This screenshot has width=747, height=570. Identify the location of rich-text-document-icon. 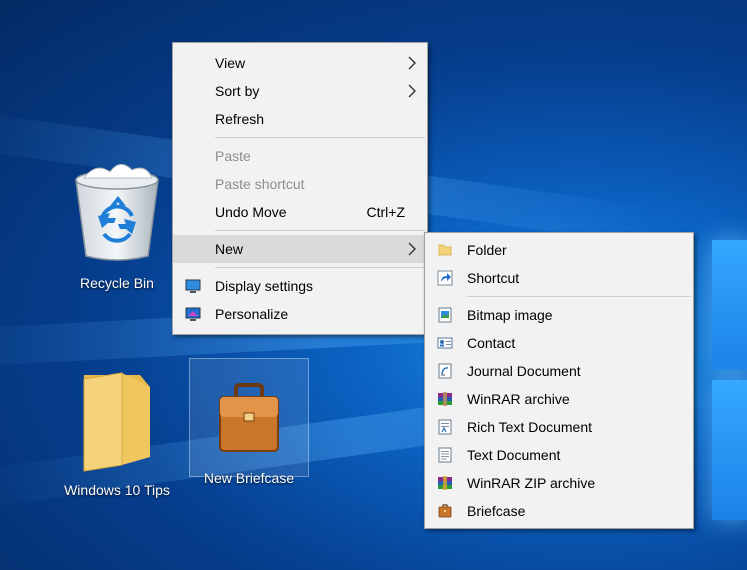
(445, 427).